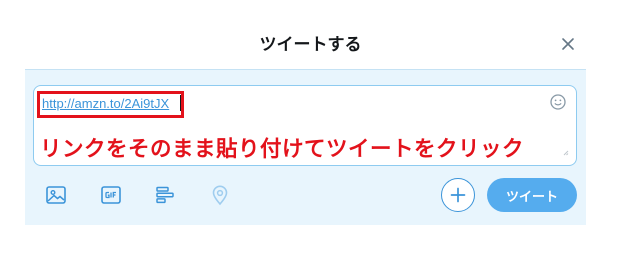 This screenshot has height=264, width=621. I want to click on link-highlight-box, so click(110, 104).